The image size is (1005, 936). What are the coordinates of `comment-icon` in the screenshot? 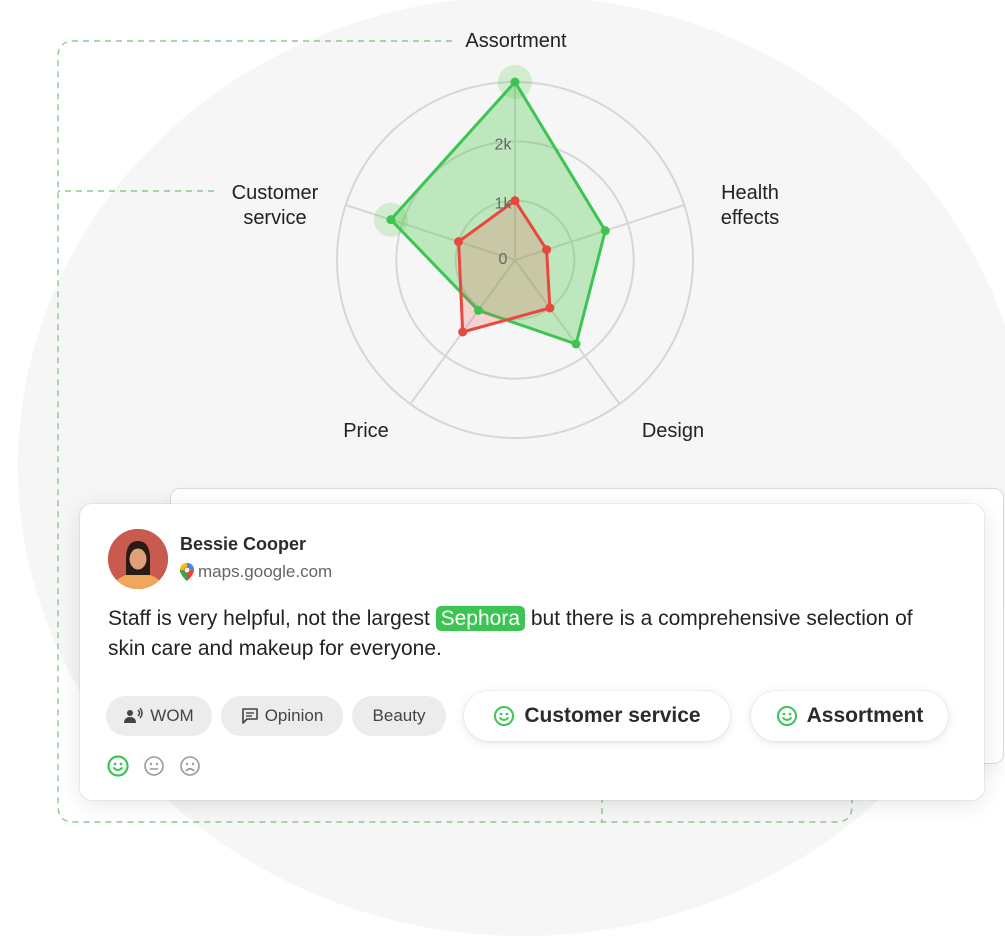 It's located at (249, 716).